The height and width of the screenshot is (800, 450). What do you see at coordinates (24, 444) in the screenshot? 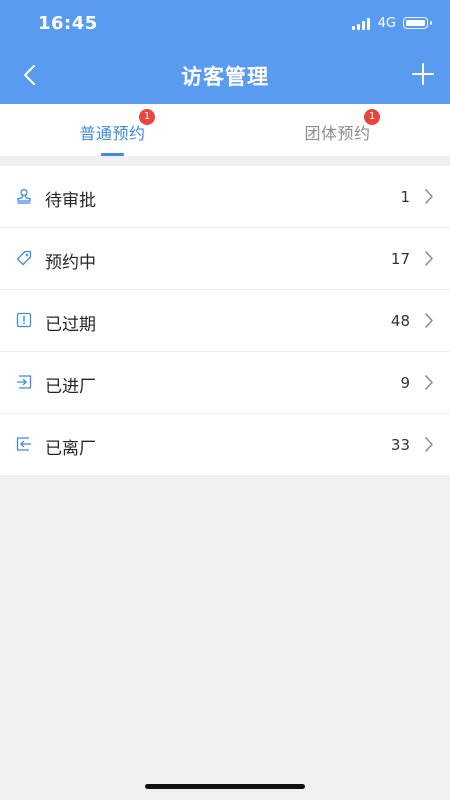
I see `exit-icon` at bounding box center [24, 444].